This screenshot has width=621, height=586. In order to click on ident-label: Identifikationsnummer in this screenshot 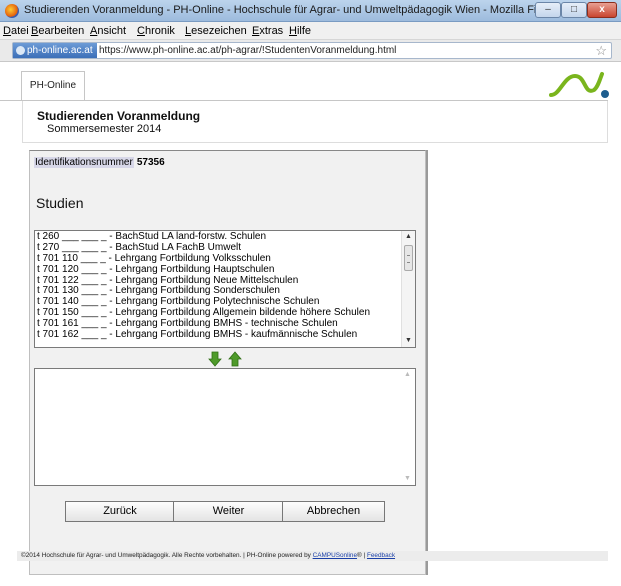, I will do `click(84, 162)`.